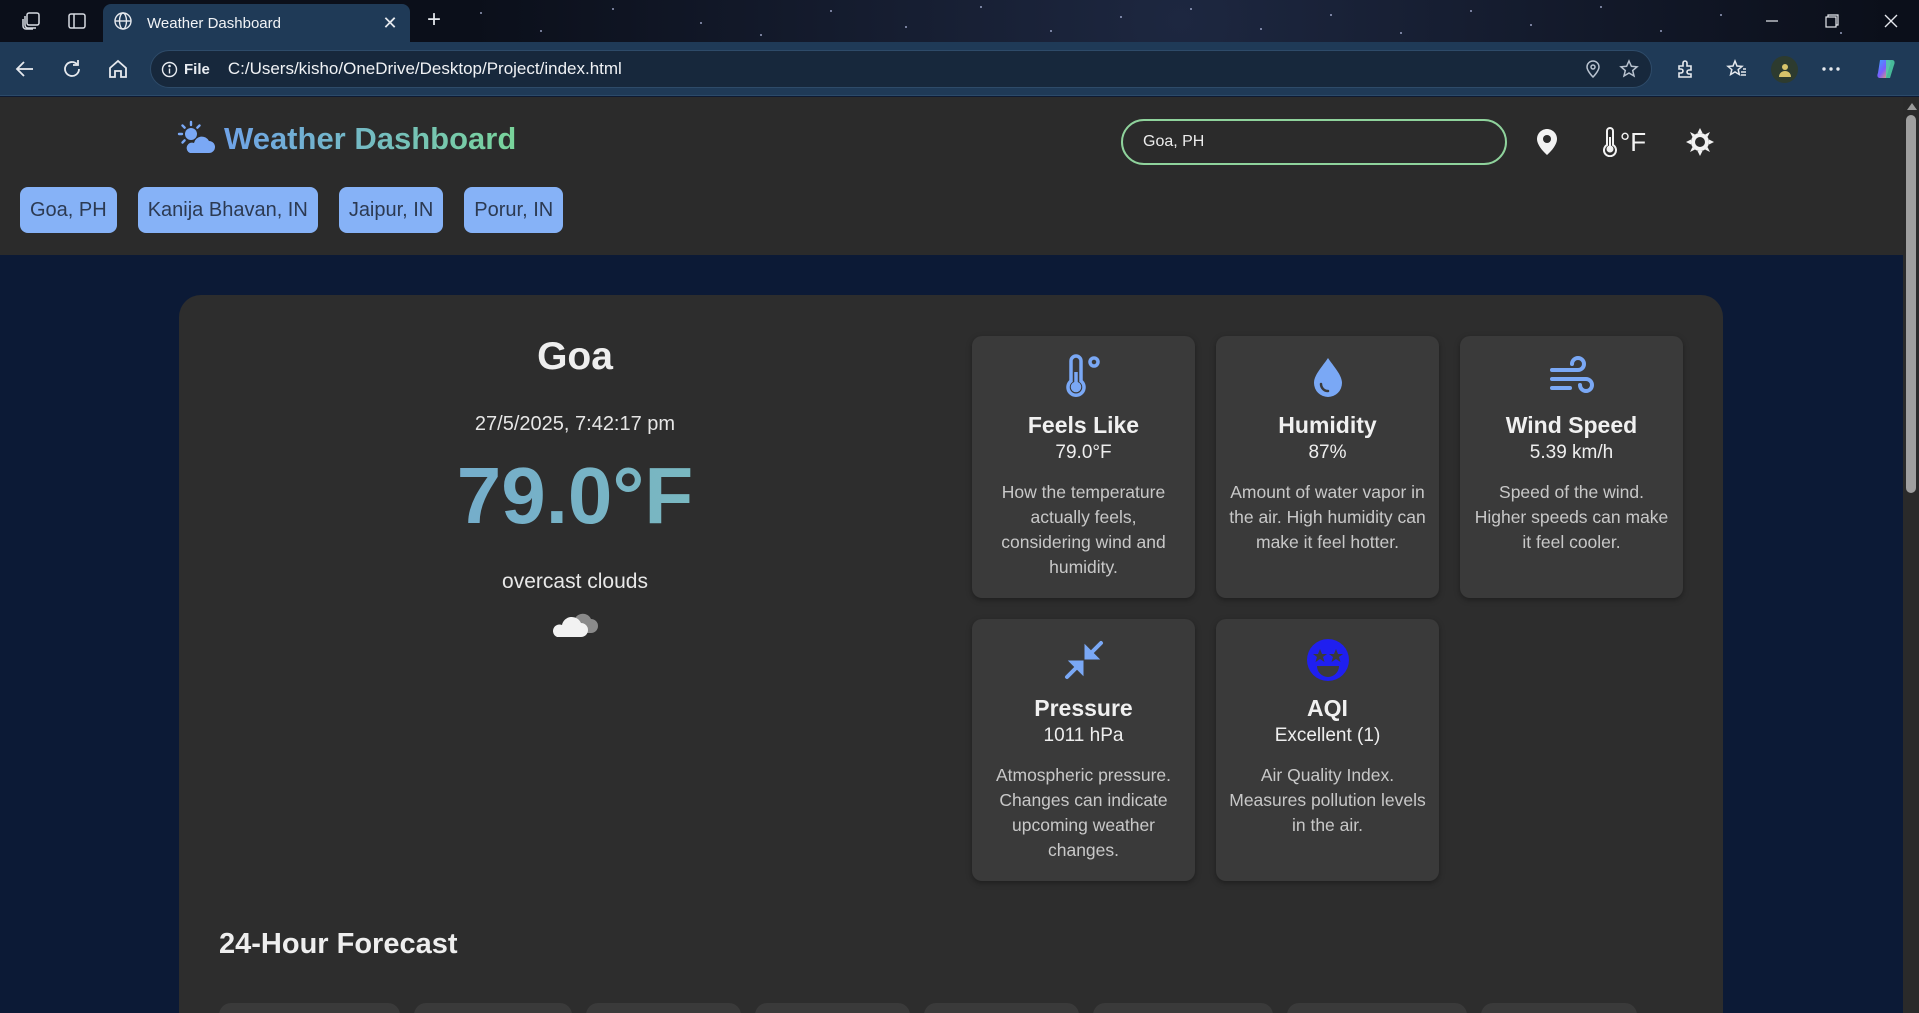 Image resolution: width=1919 pixels, height=1013 pixels. Describe the element at coordinates (1571, 452) in the screenshot. I see `metric-value: 5.39 km/h` at that location.